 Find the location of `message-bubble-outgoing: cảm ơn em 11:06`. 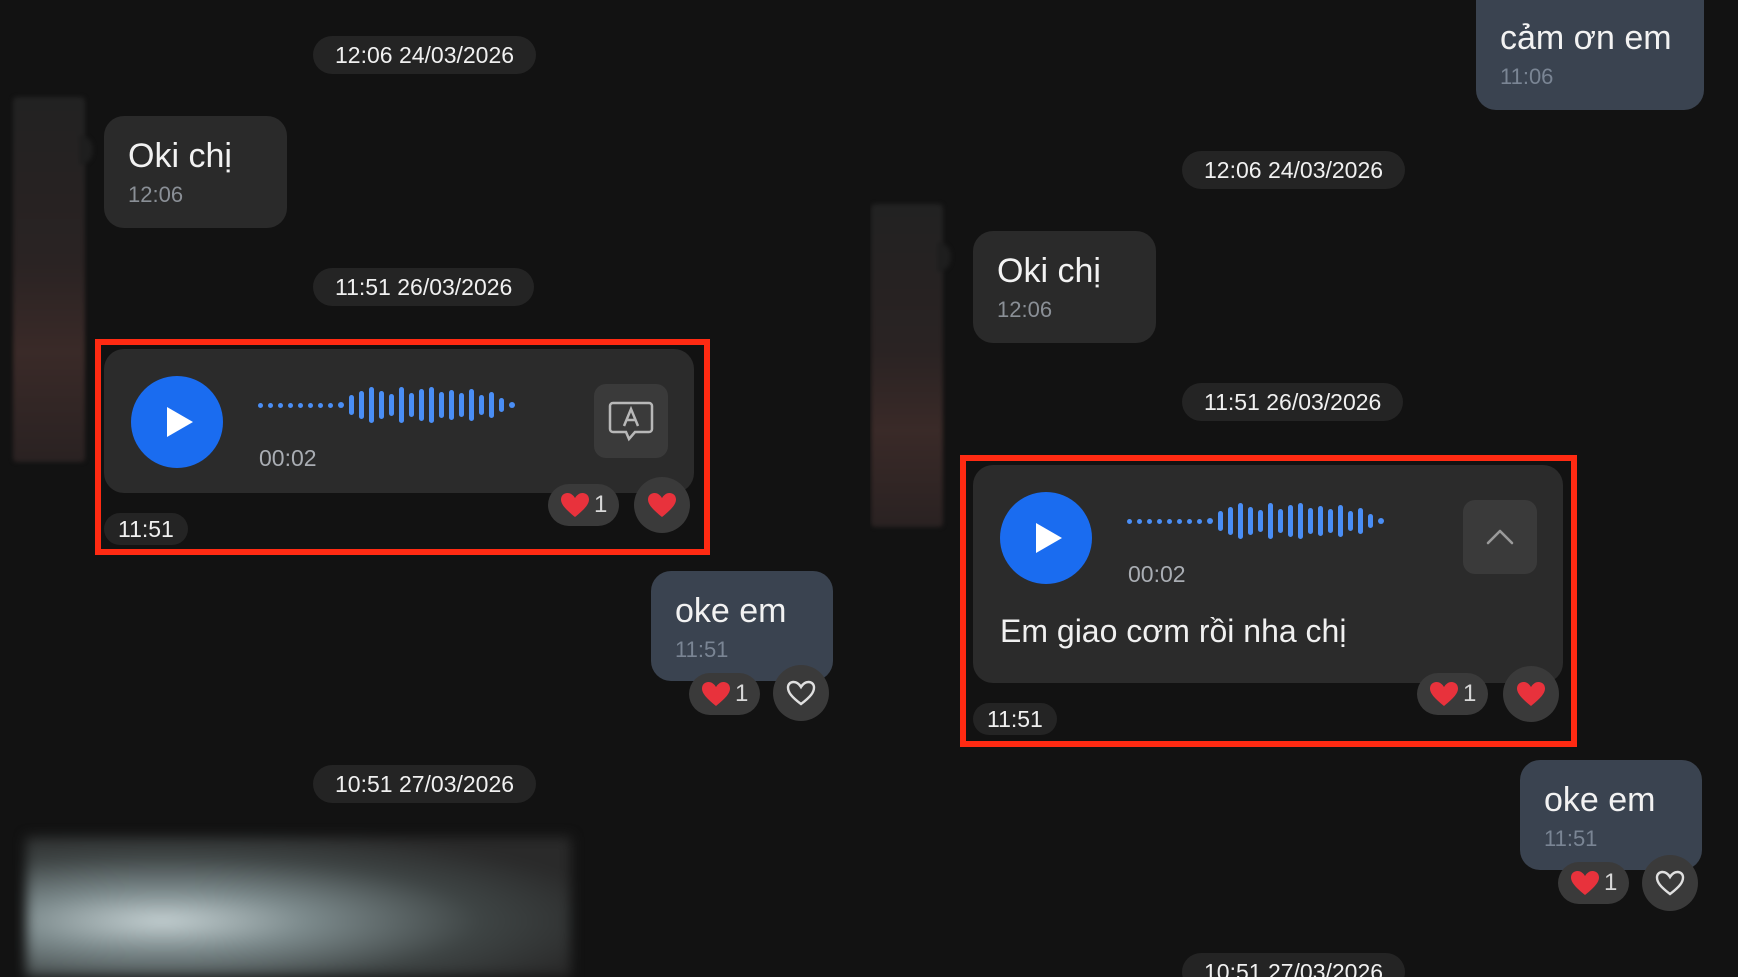

message-bubble-outgoing: cảm ơn em 11:06 is located at coordinates (1590, 55).